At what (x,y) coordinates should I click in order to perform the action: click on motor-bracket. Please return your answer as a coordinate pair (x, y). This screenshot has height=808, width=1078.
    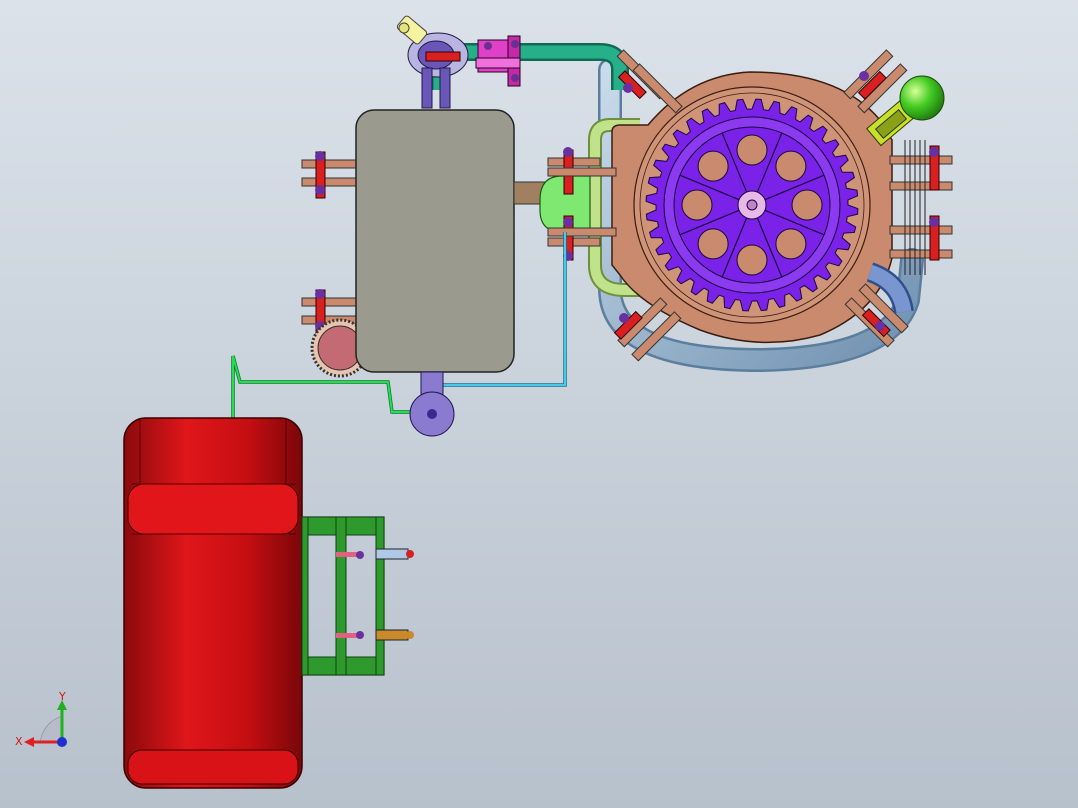
    Looking at the image, I should click on (357, 596).